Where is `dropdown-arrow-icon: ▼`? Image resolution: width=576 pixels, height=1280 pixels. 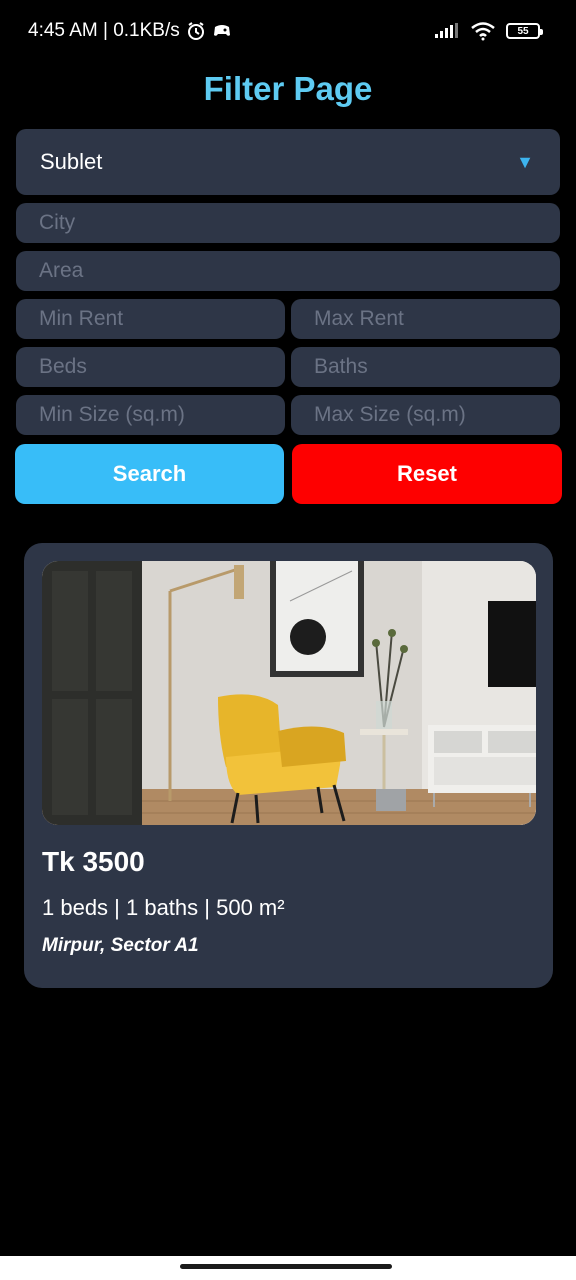
dropdown-arrow-icon: ▼ is located at coordinates (525, 161).